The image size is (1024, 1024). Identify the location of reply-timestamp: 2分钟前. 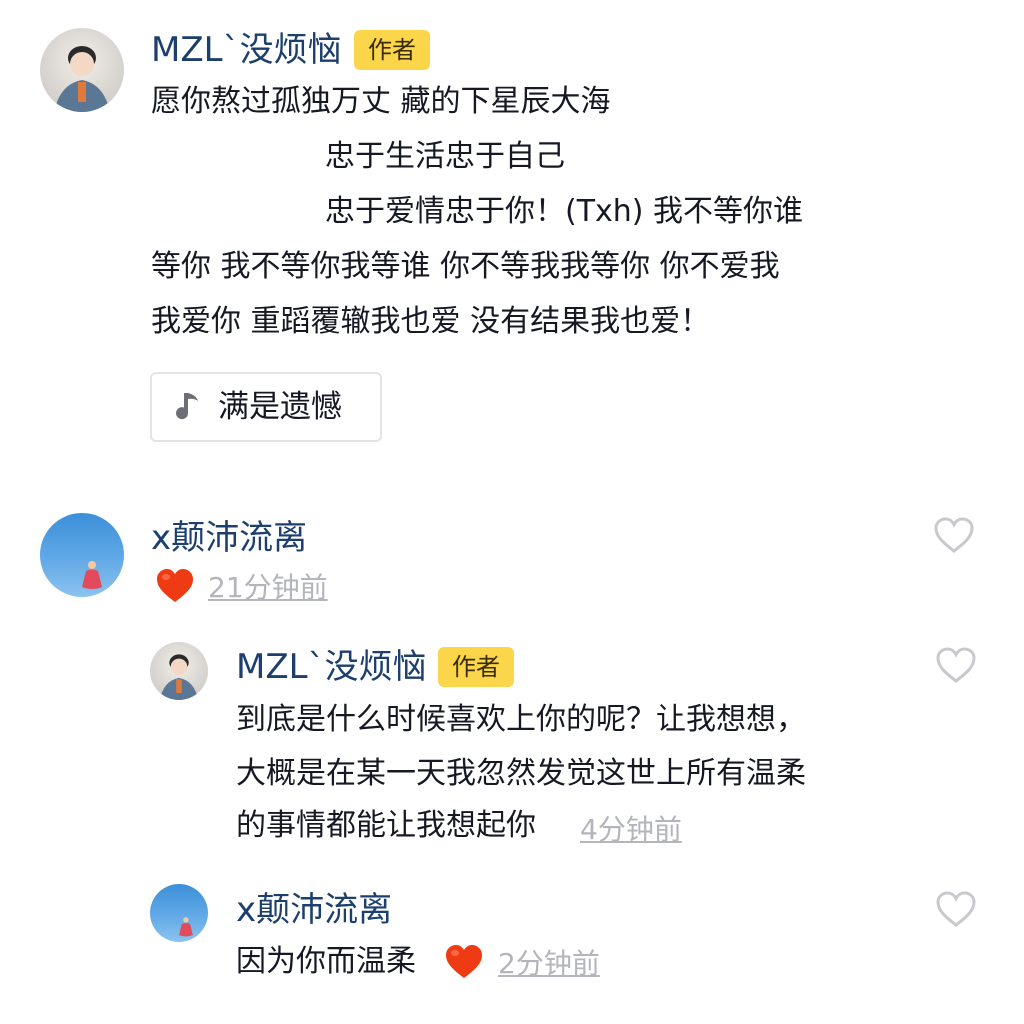
(549, 963).